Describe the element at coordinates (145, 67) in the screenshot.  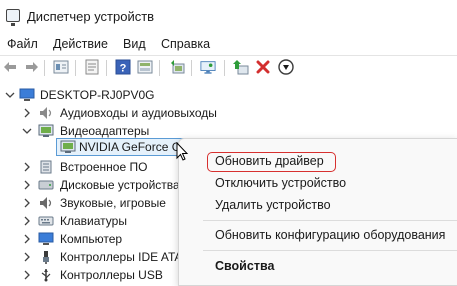
I see `show-hidden-icon` at that location.